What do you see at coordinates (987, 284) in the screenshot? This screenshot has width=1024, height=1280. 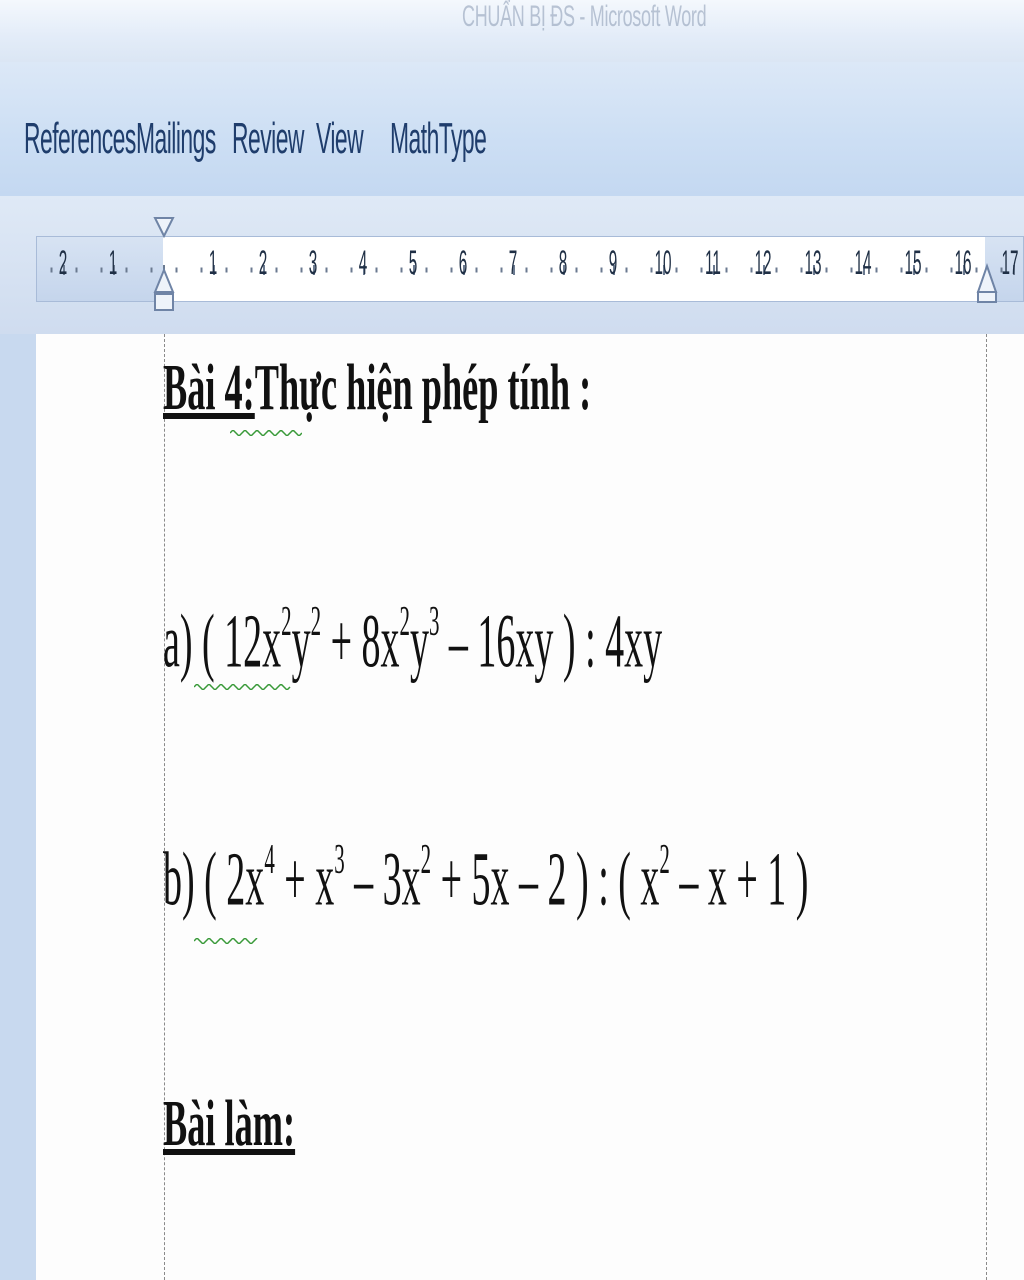 I see `right-indent-marker` at bounding box center [987, 284].